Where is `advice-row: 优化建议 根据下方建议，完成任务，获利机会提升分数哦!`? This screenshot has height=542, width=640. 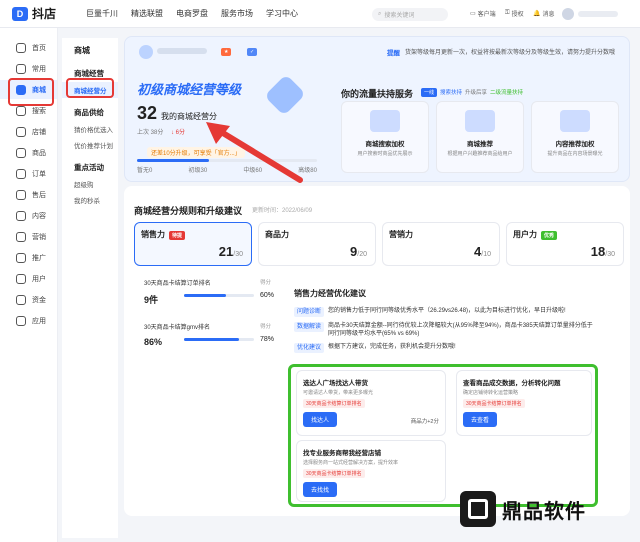
advice-row: 优化建议 根据下方建议，完成任务，获利机会提升分数哦! is located at coordinates (444, 348).